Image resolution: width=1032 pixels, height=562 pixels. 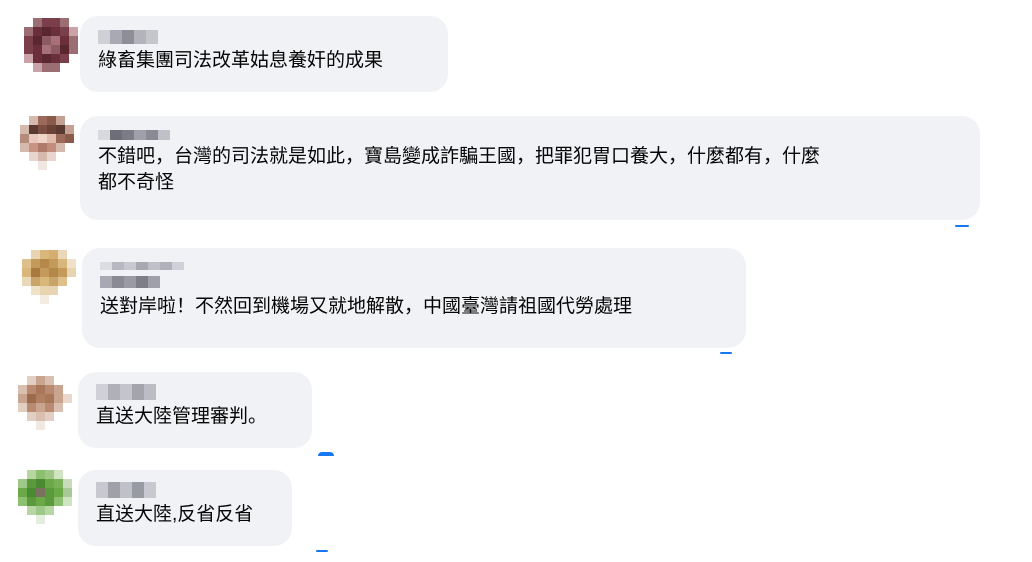 What do you see at coordinates (366, 306) in the screenshot?
I see `comment-text: 送對岸啦！不然回到機場又就地解散，中國臺灣請祖國代勞處理` at bounding box center [366, 306].